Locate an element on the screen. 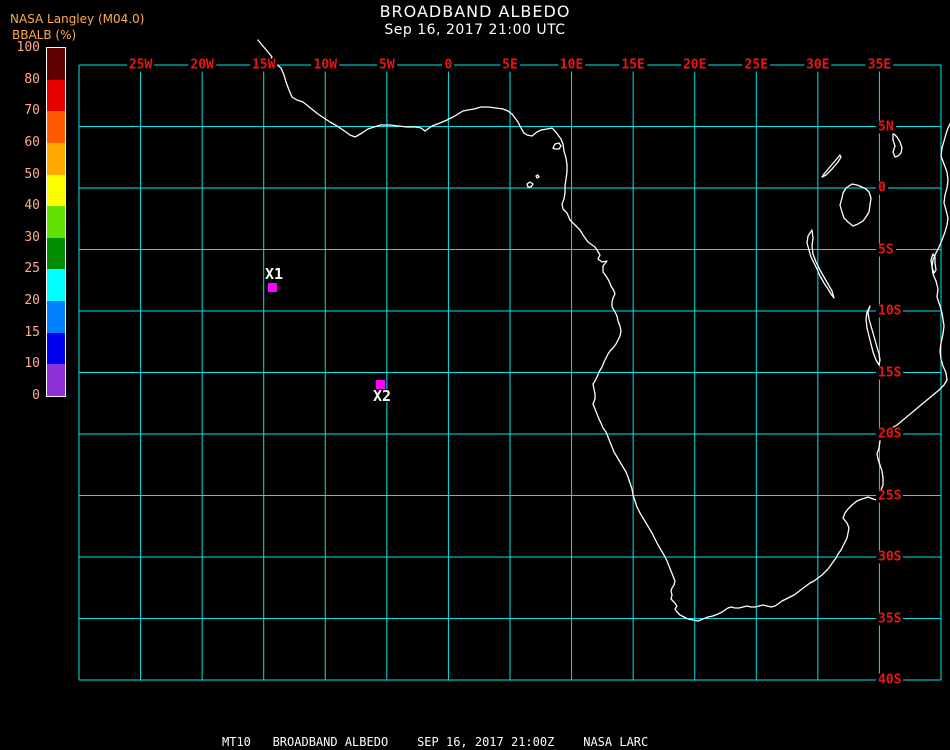 The image size is (950, 750). lat-label-30S: 30S is located at coordinates (890, 557).